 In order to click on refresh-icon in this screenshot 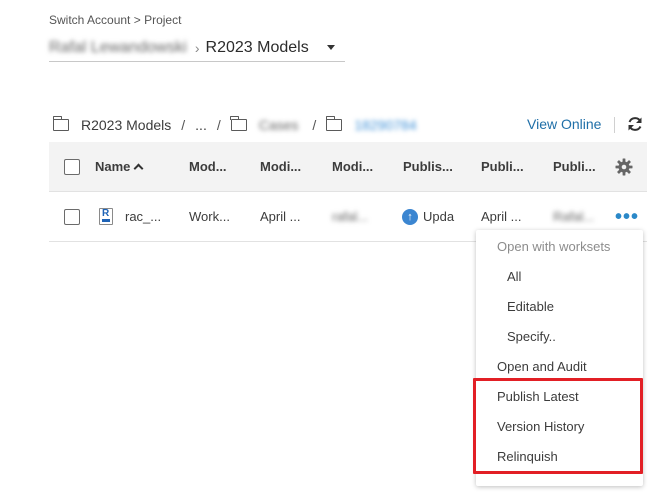, I will do `click(635, 124)`.